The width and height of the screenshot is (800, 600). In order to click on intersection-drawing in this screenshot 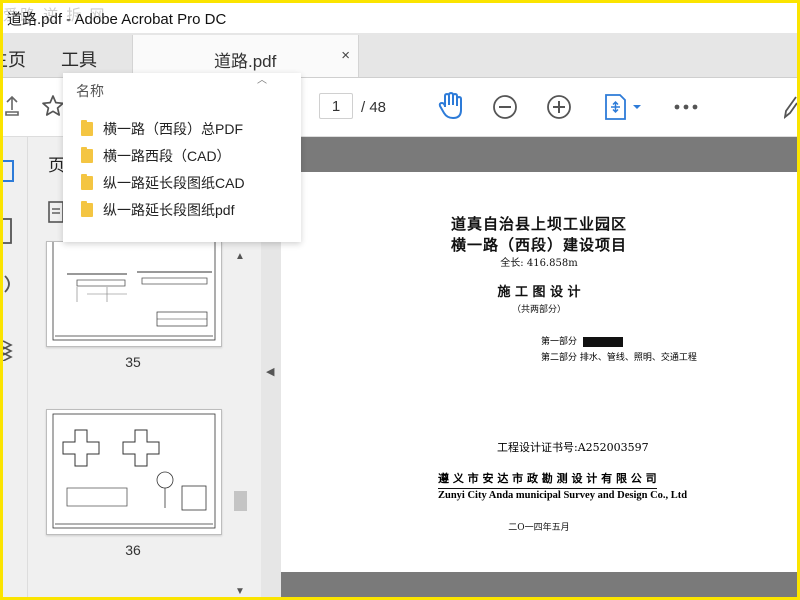, I will do `click(134, 471)`.